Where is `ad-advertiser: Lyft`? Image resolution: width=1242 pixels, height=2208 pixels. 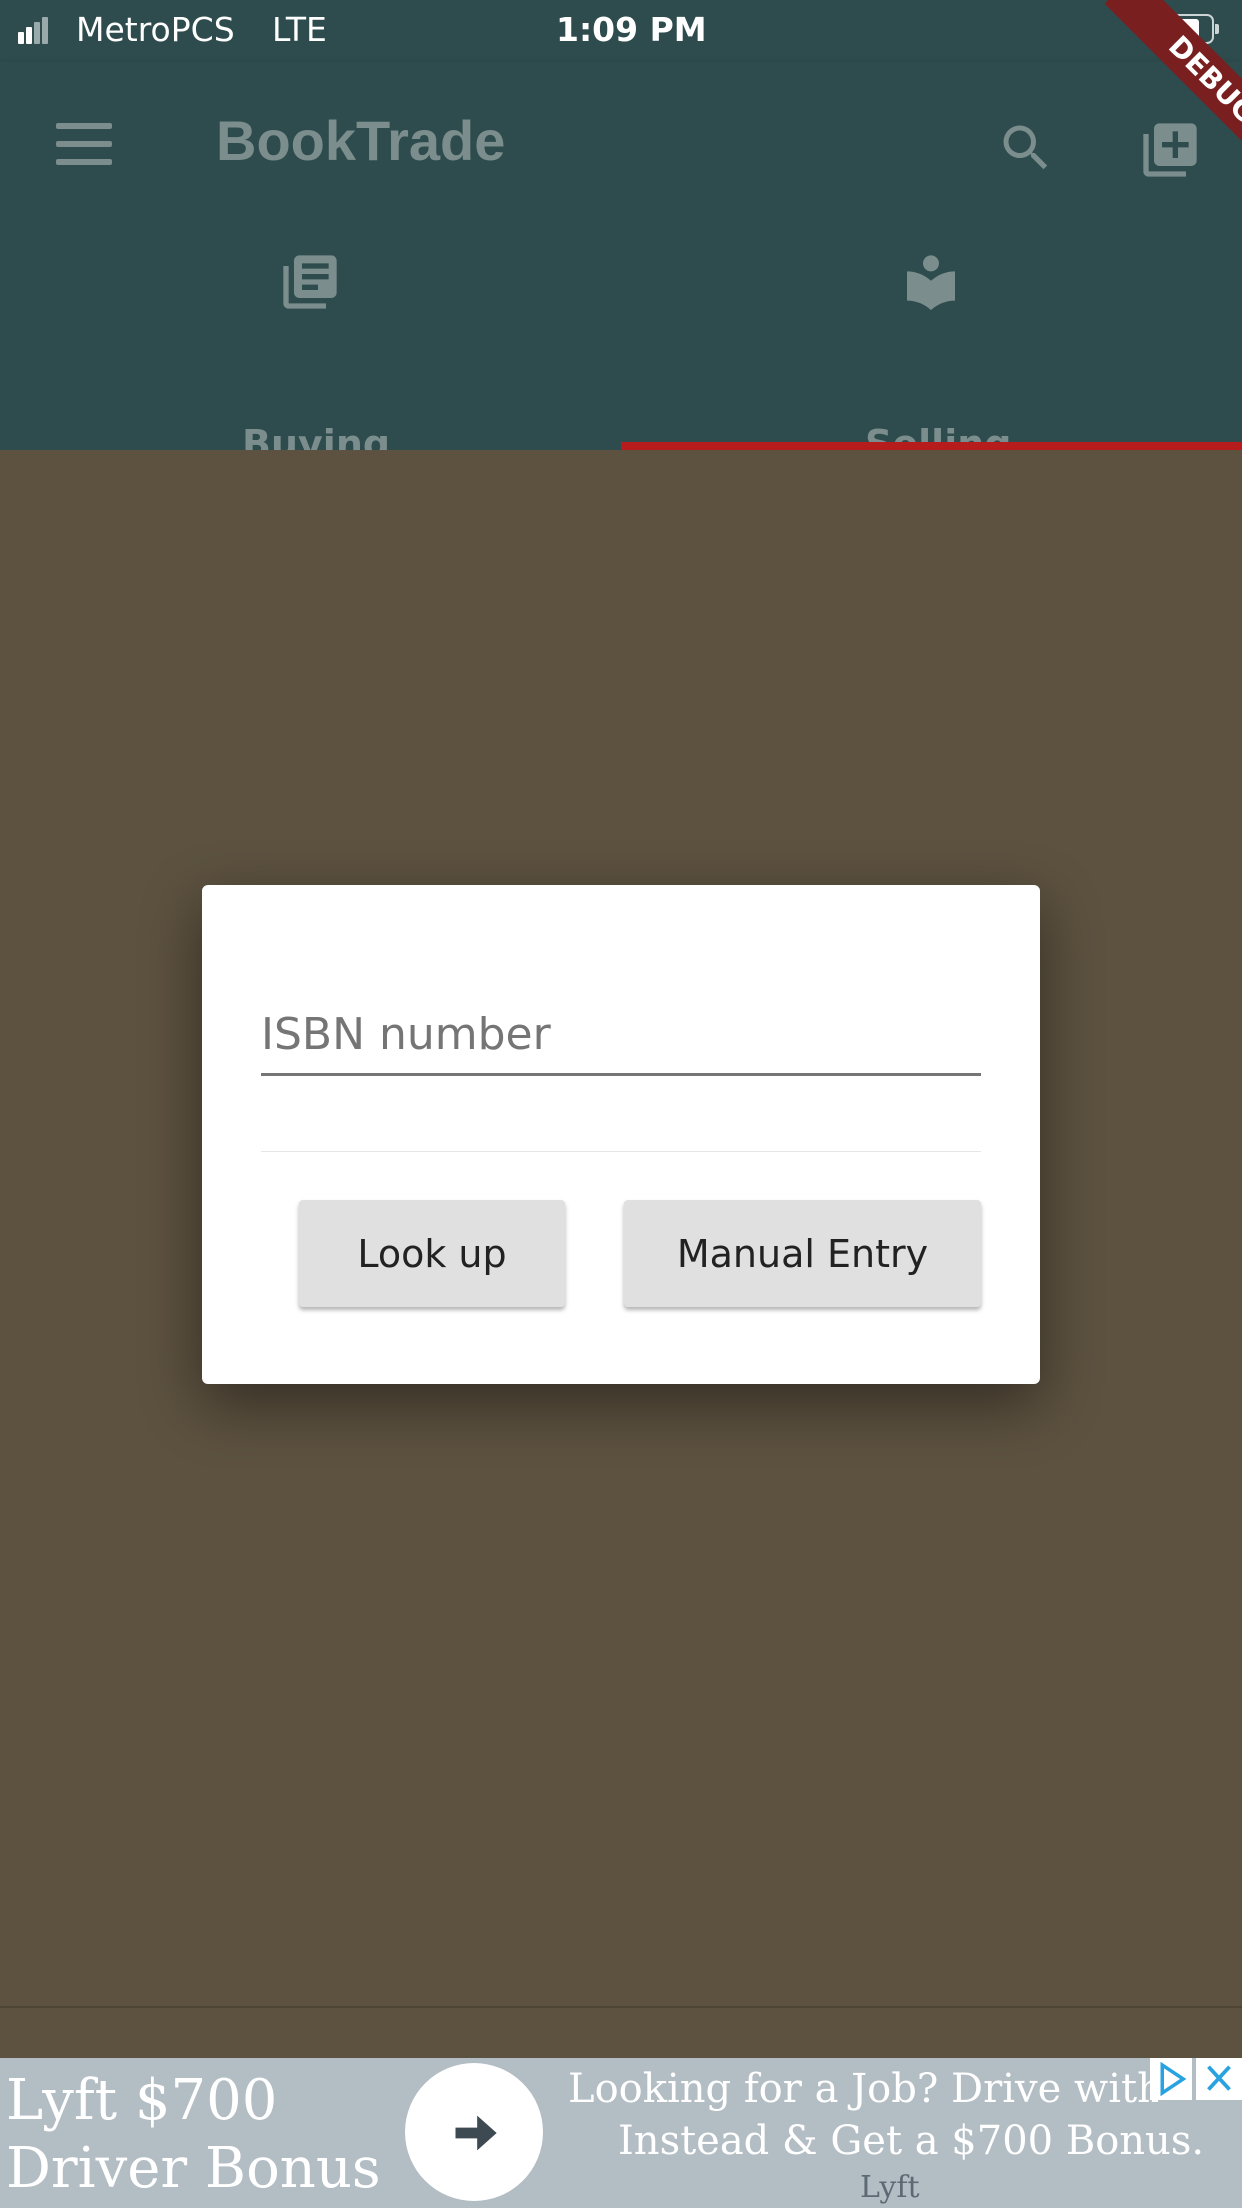 ad-advertiser: Lyft is located at coordinates (890, 2187).